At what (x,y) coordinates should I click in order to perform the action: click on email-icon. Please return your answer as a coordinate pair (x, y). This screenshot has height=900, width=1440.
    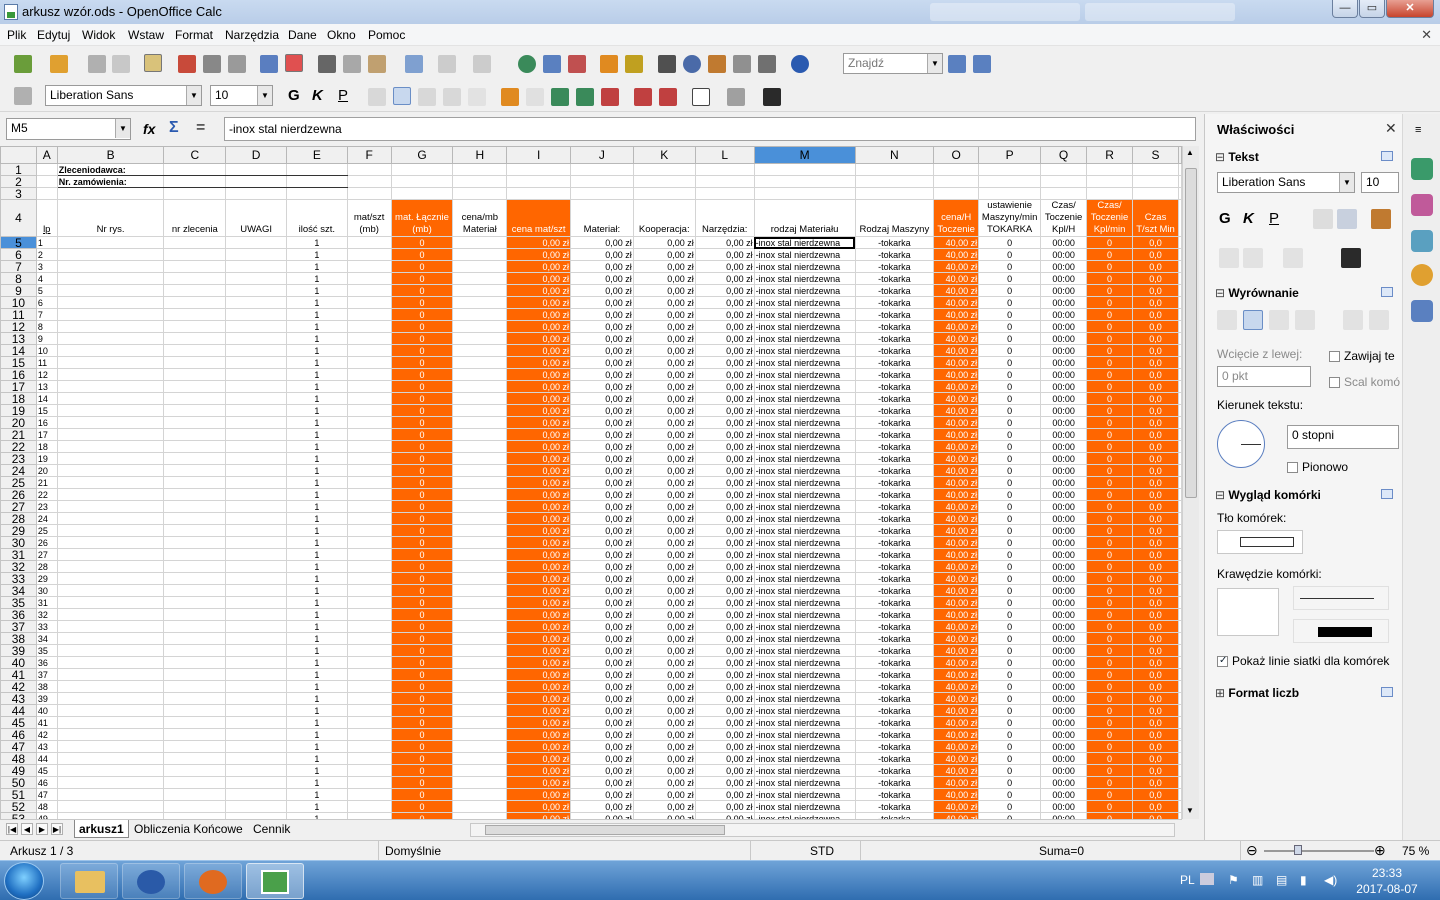
    Looking at the image, I should click on (121, 64).